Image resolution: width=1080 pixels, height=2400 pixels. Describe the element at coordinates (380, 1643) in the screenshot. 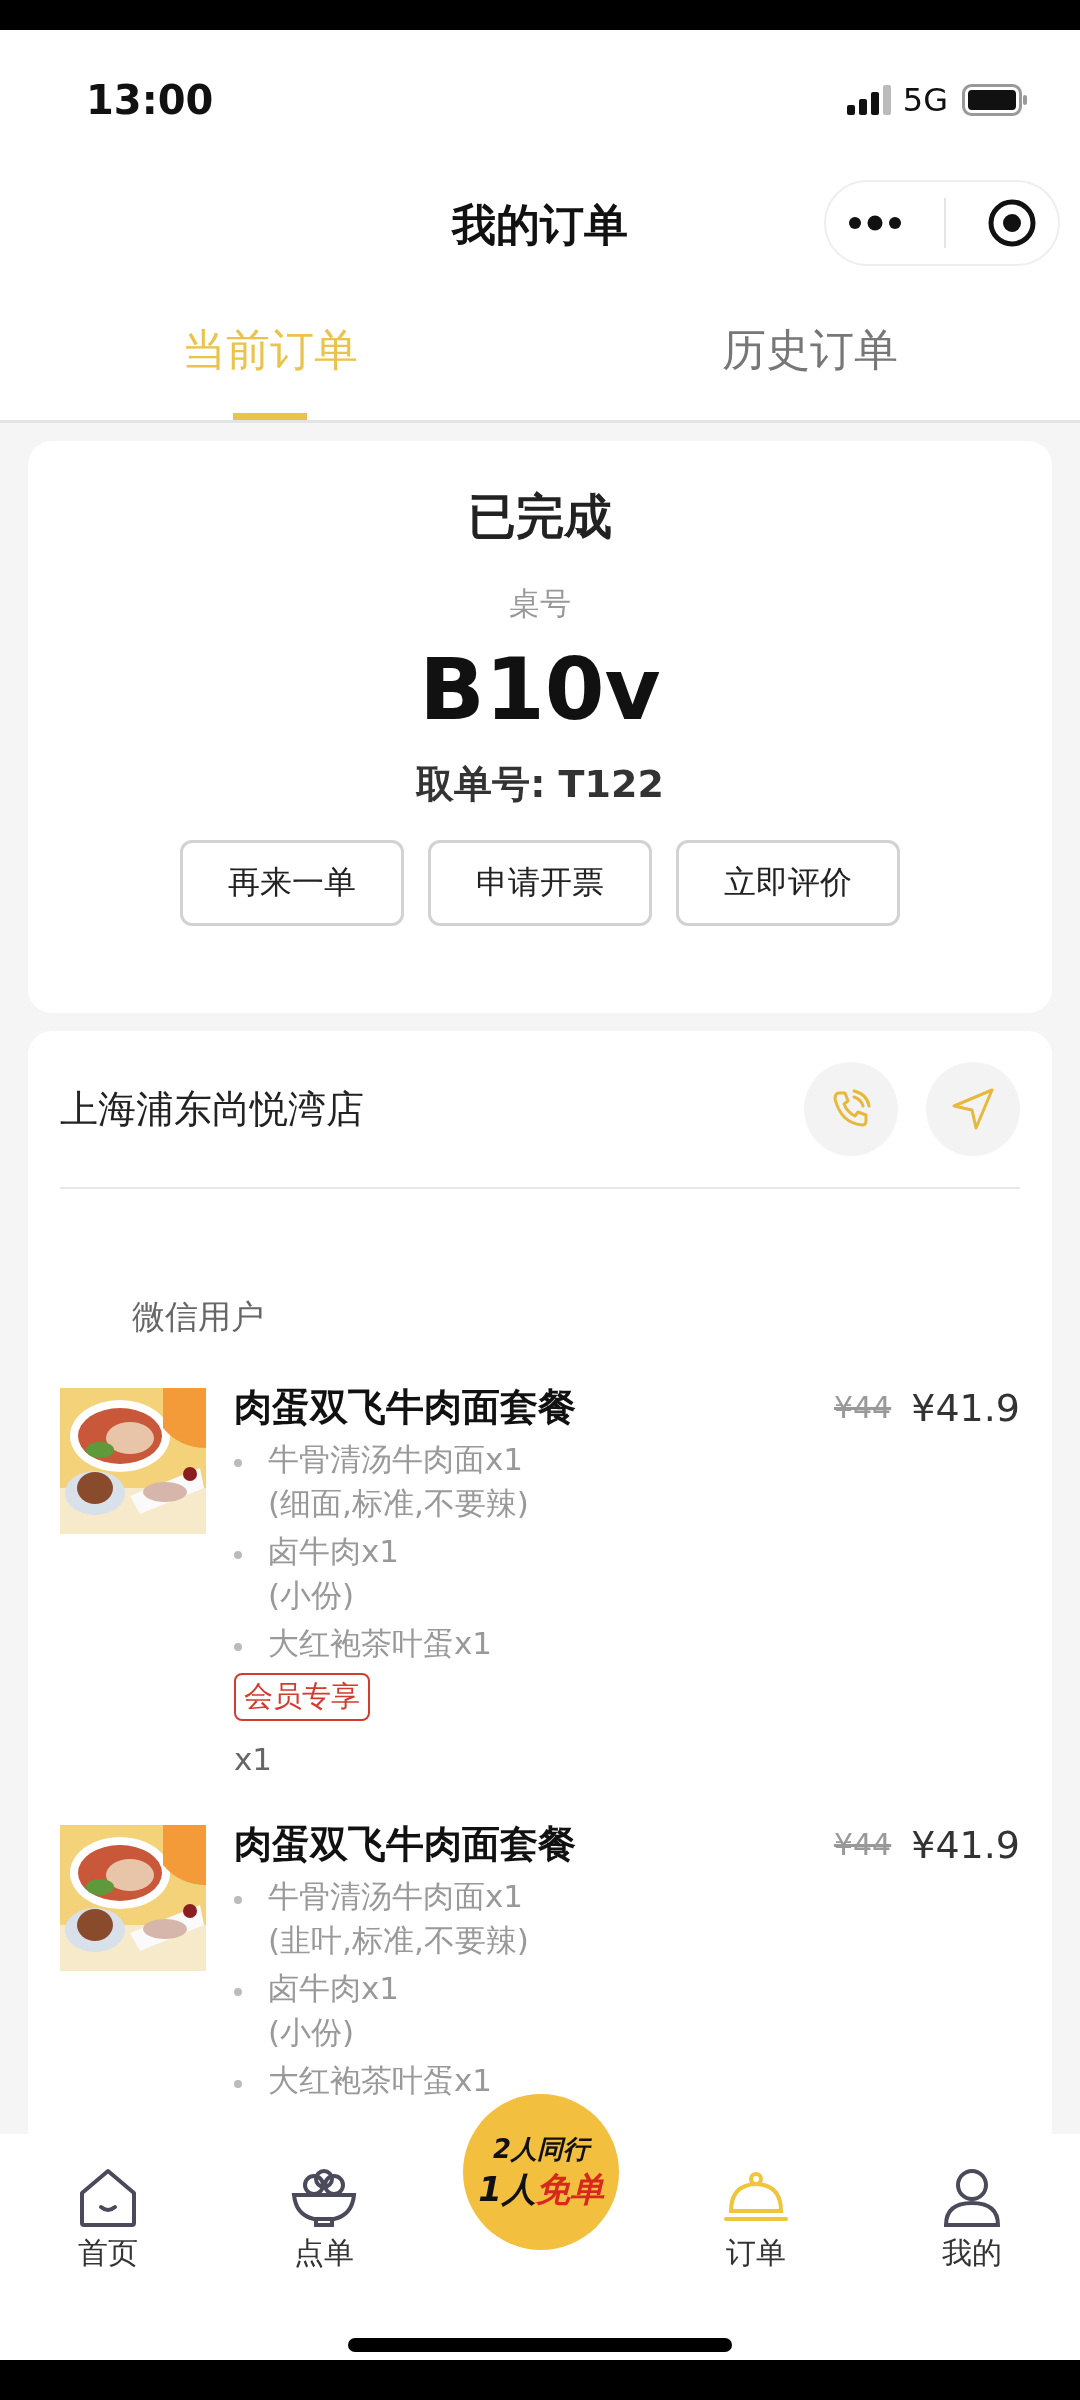

I see `component-name: 大红袍茶叶蛋x1` at that location.